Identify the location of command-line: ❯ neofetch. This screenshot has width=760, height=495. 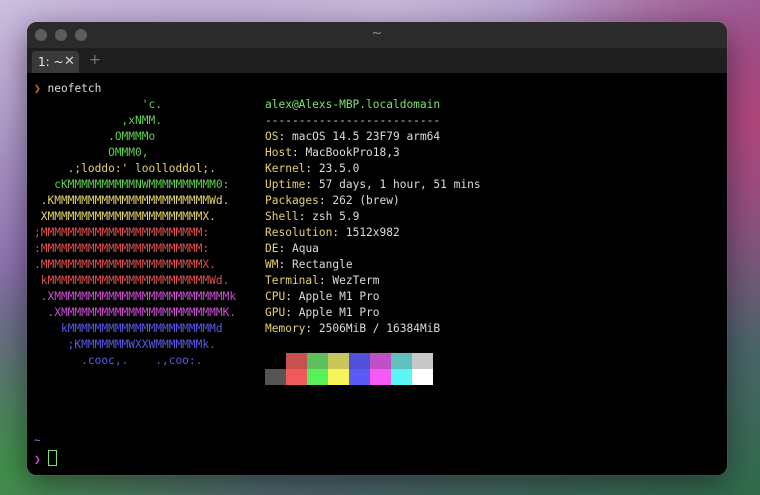
(67, 89).